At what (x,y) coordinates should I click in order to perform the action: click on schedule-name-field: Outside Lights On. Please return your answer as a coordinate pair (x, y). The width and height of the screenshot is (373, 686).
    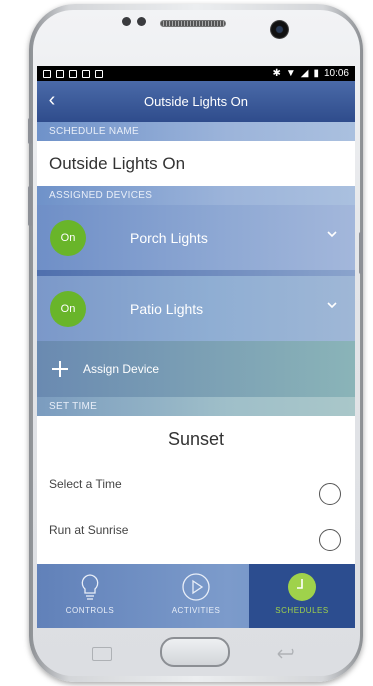
    Looking at the image, I should click on (196, 163).